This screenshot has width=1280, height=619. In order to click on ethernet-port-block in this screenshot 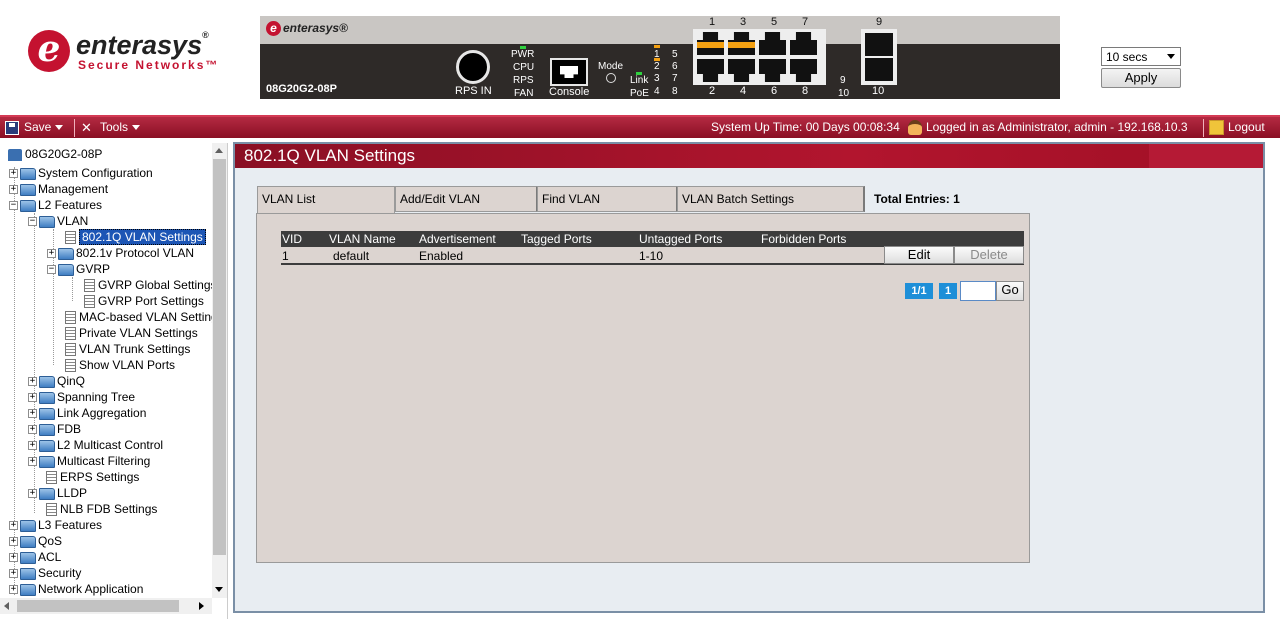, I will do `click(759, 57)`.